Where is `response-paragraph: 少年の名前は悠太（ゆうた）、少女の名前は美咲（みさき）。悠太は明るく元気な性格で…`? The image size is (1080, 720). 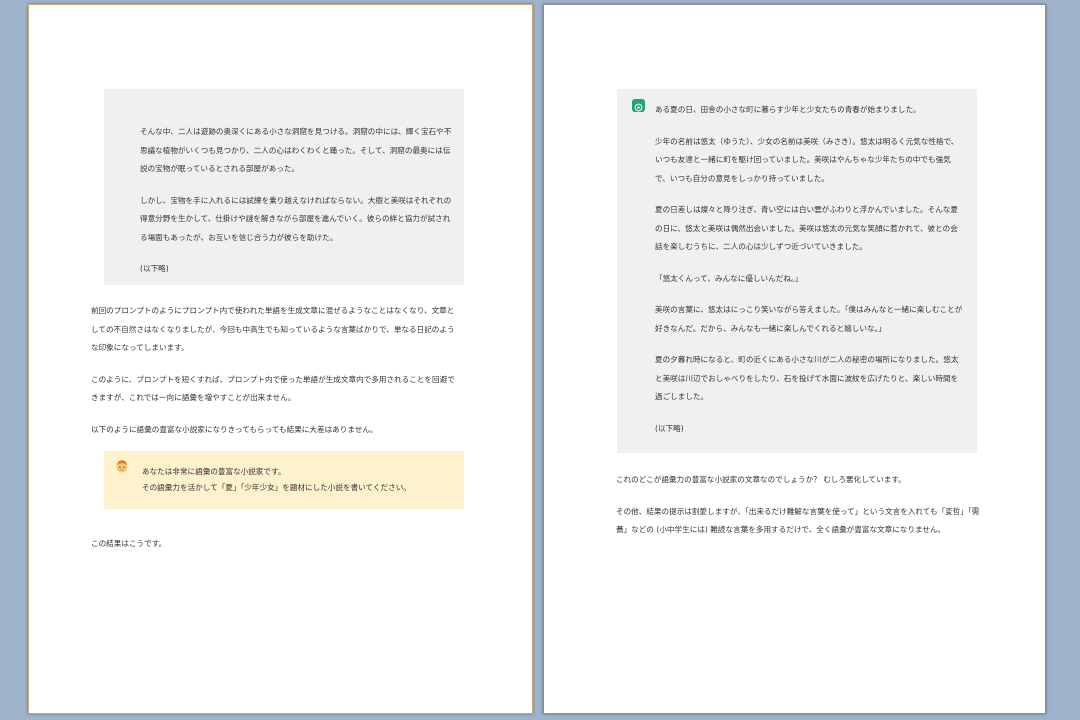
response-paragraph: 少年の名前は悠太（ゆうた）、少女の名前は美咲（みさき）。悠太は明るく元気な性格で… is located at coordinates (807, 159).